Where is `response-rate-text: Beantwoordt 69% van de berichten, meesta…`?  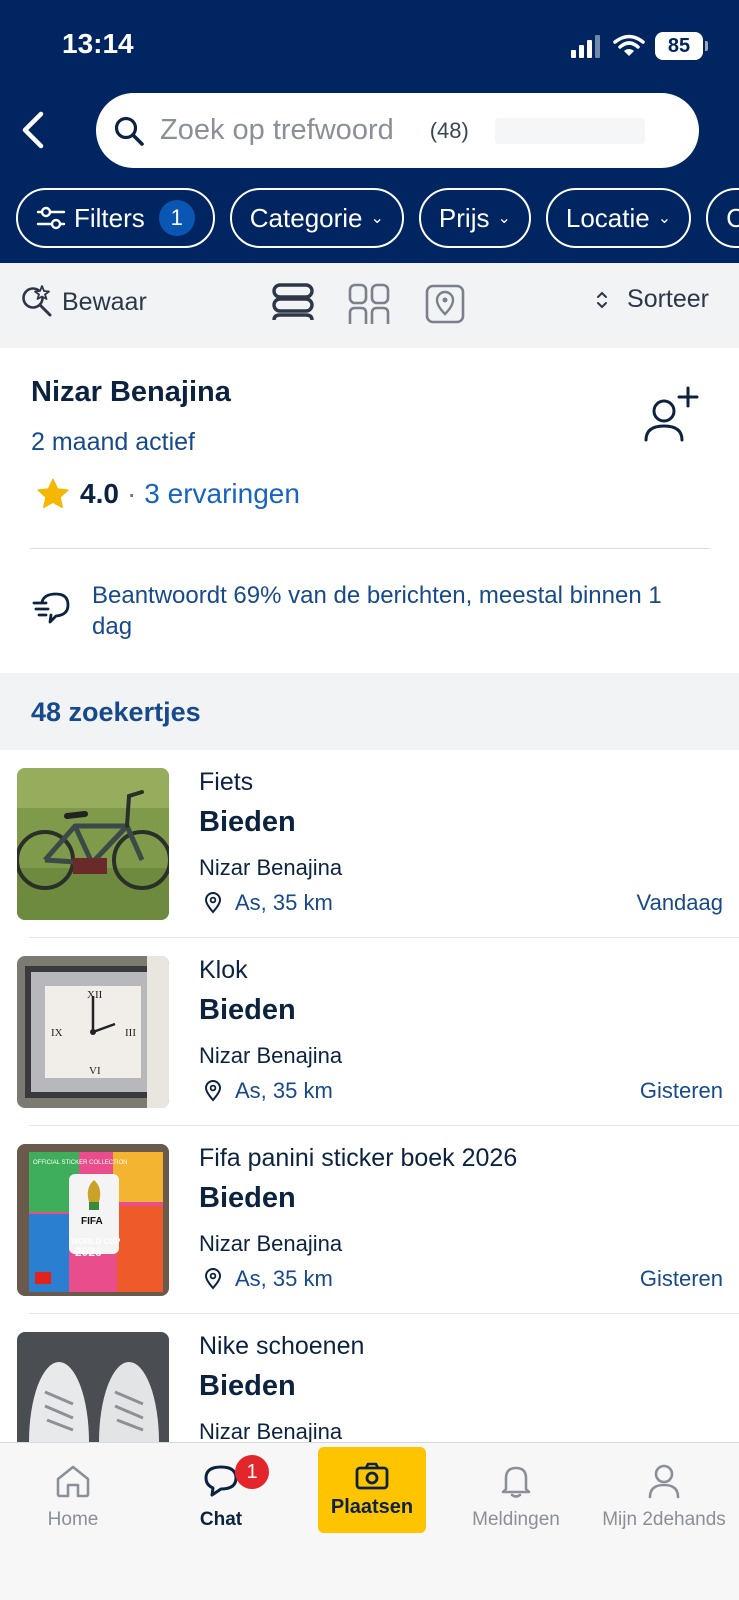
response-rate-text: Beantwoordt 69% van de berichten, meesta… is located at coordinates (377, 611).